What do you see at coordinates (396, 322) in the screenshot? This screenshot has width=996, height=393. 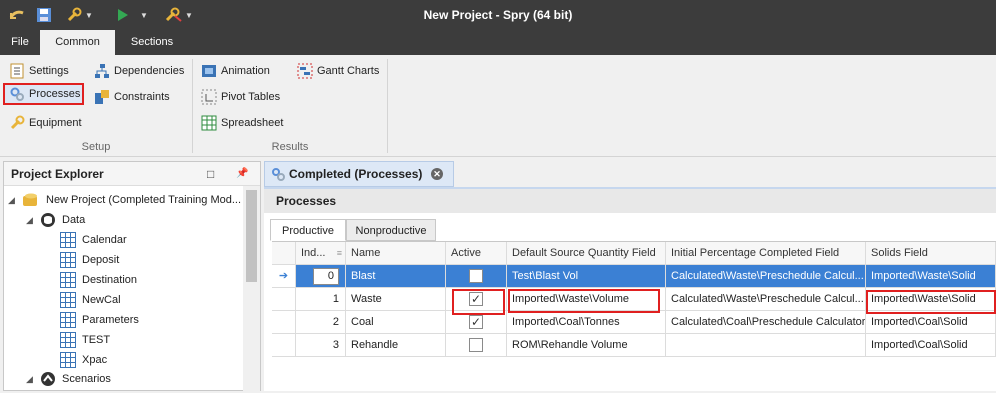 I see `table-row-name: Coal` at bounding box center [396, 322].